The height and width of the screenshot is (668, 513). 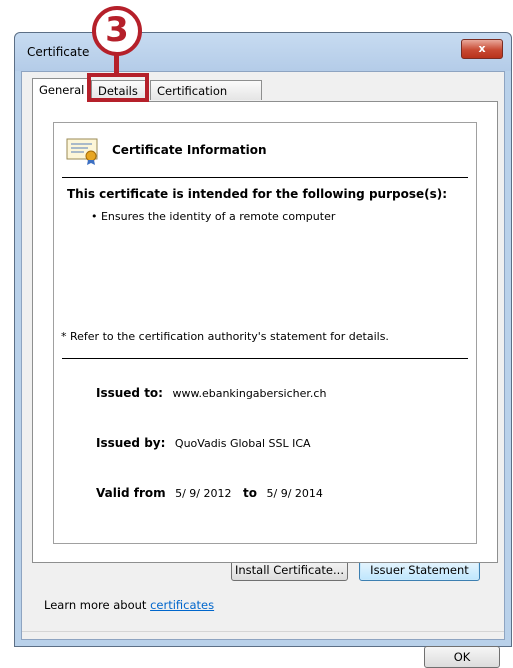 I want to click on close-icon: x, so click(x=482, y=48).